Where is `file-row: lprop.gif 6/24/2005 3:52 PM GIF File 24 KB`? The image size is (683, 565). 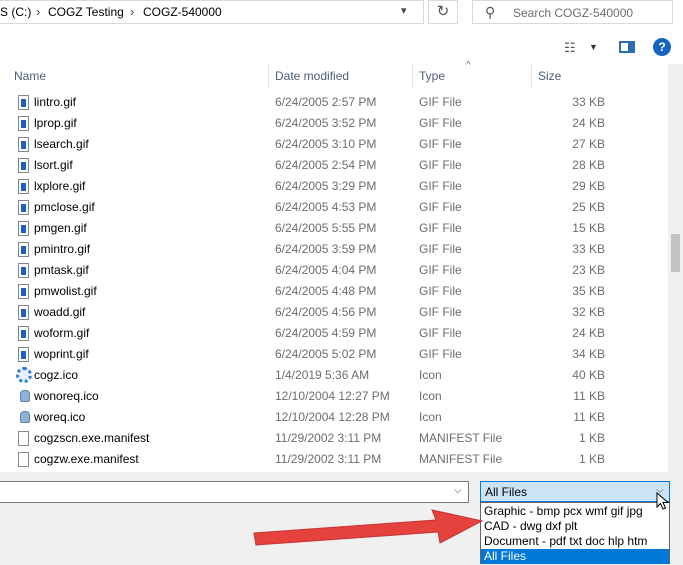 file-row: lprop.gif 6/24/2005 3:52 PM GIF File 24 KB is located at coordinates (334, 123).